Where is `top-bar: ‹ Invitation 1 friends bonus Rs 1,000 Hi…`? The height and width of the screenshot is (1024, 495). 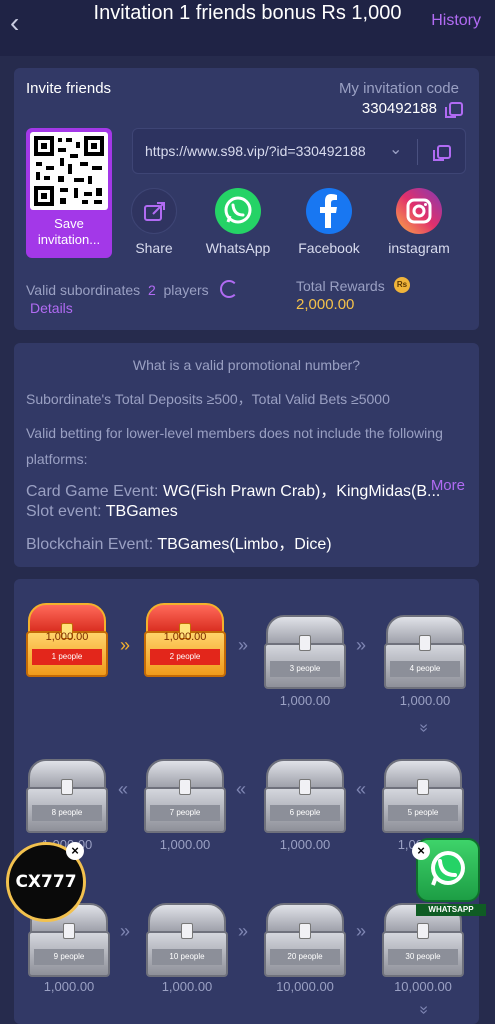 top-bar: ‹ Invitation 1 friends bonus Rs 1,000 Hi… is located at coordinates (247, 28).